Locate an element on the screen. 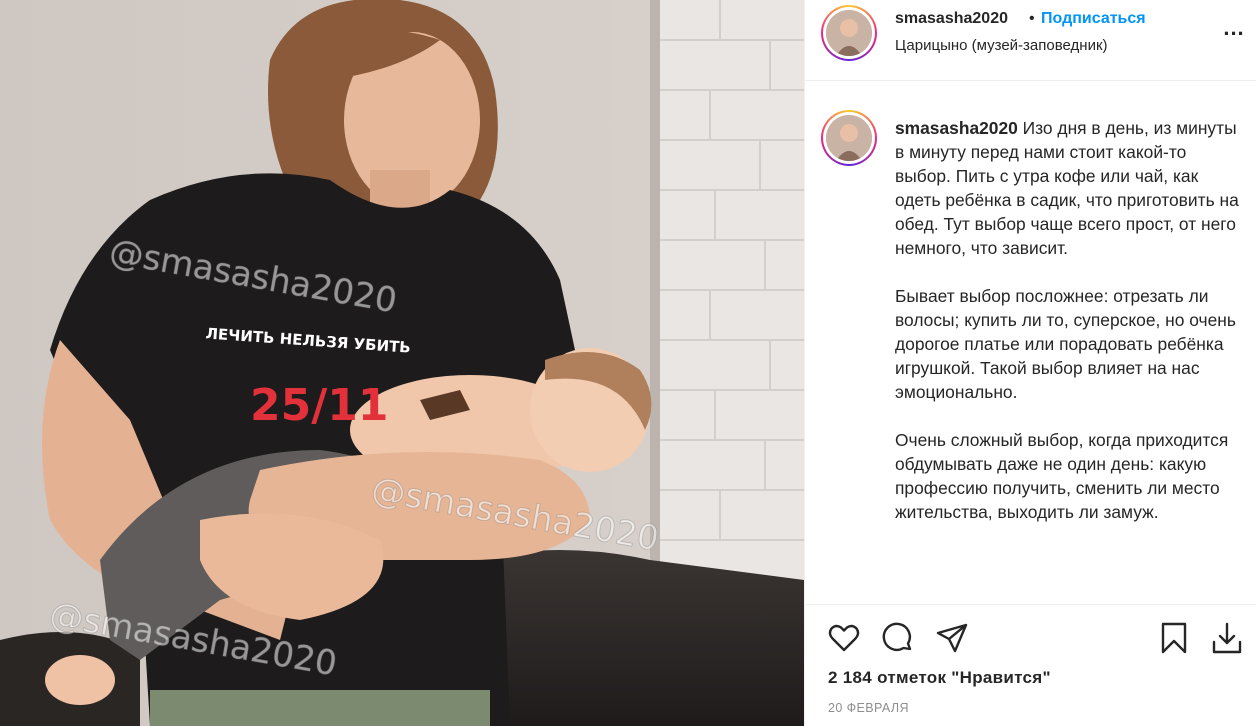  share-icon is located at coordinates (952, 638).